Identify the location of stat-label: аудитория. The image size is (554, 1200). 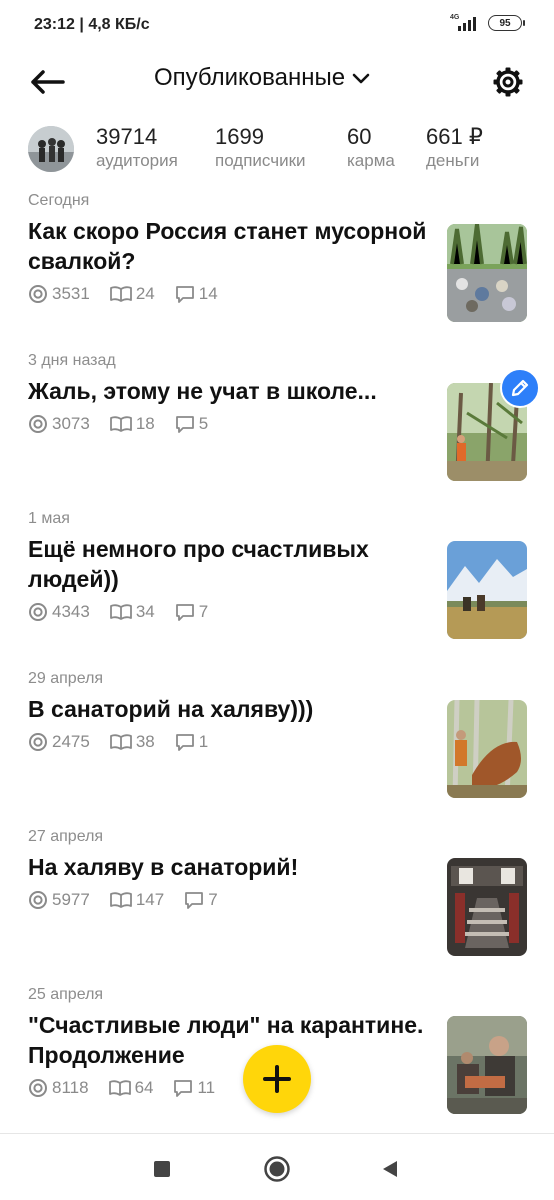
(137, 160).